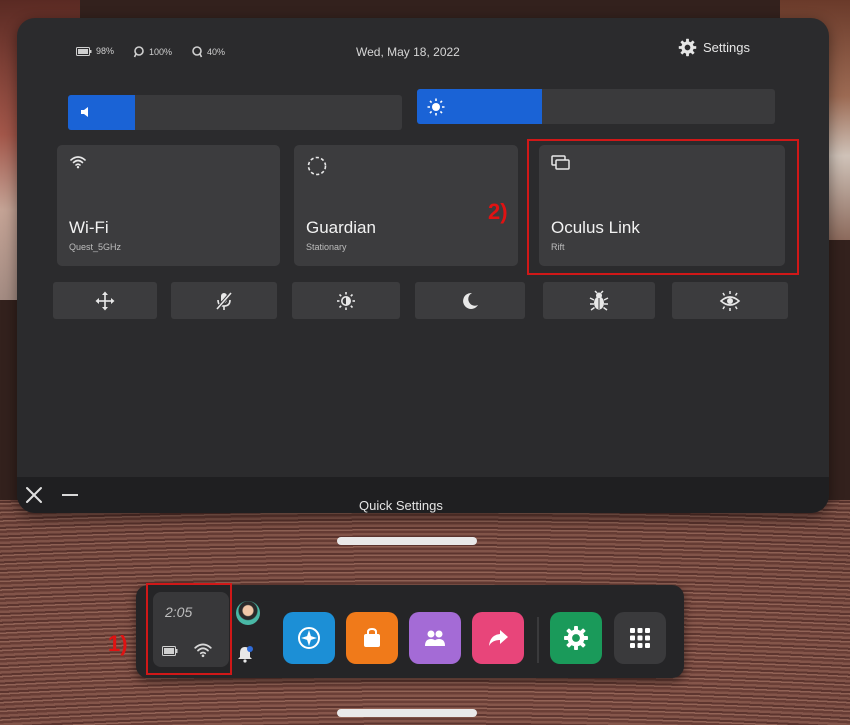 Image resolution: width=850 pixels, height=725 pixels. I want to click on avatar, so click(248, 613).